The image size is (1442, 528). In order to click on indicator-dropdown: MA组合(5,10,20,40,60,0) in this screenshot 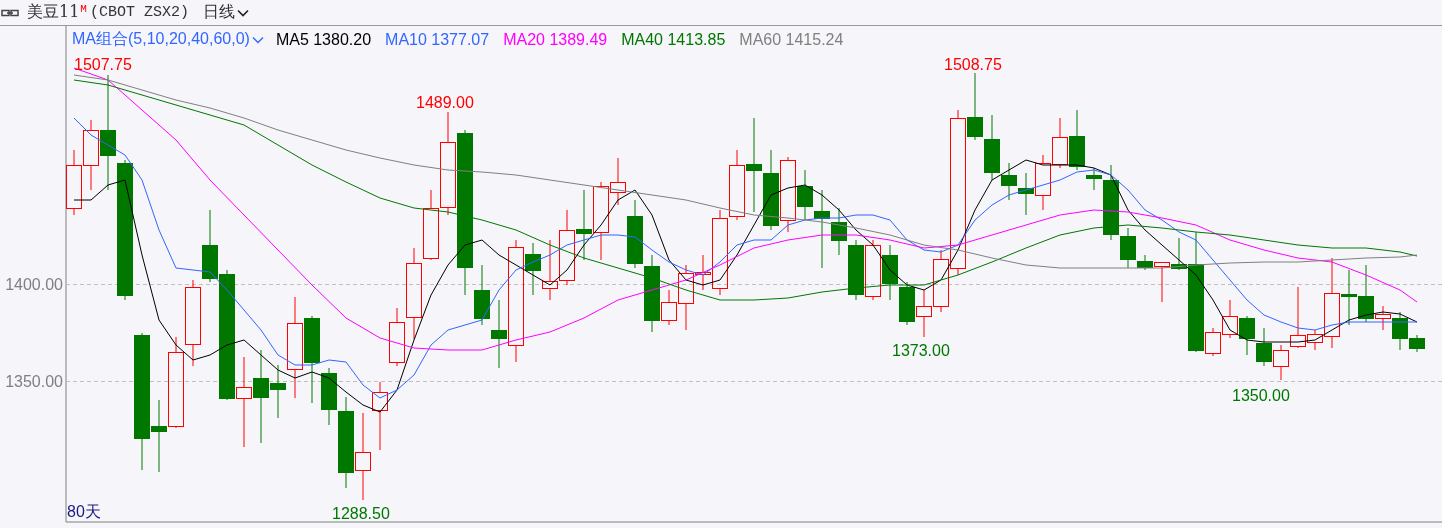, I will do `click(168, 39)`.